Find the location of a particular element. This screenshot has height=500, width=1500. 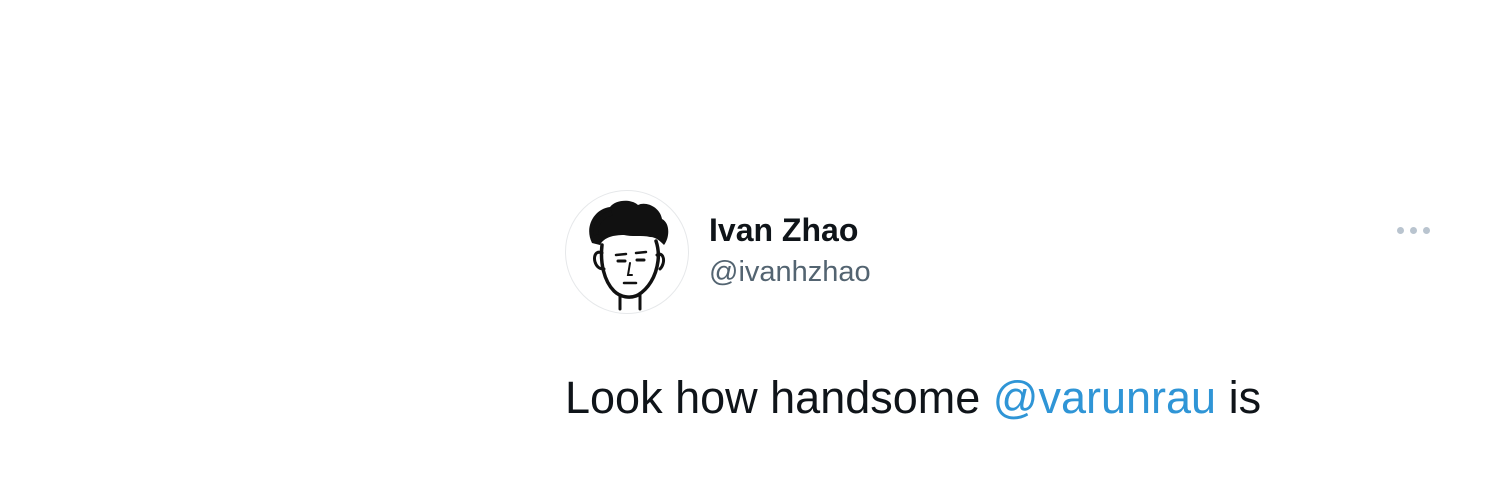

tweet-text-after: is is located at coordinates (1239, 397).